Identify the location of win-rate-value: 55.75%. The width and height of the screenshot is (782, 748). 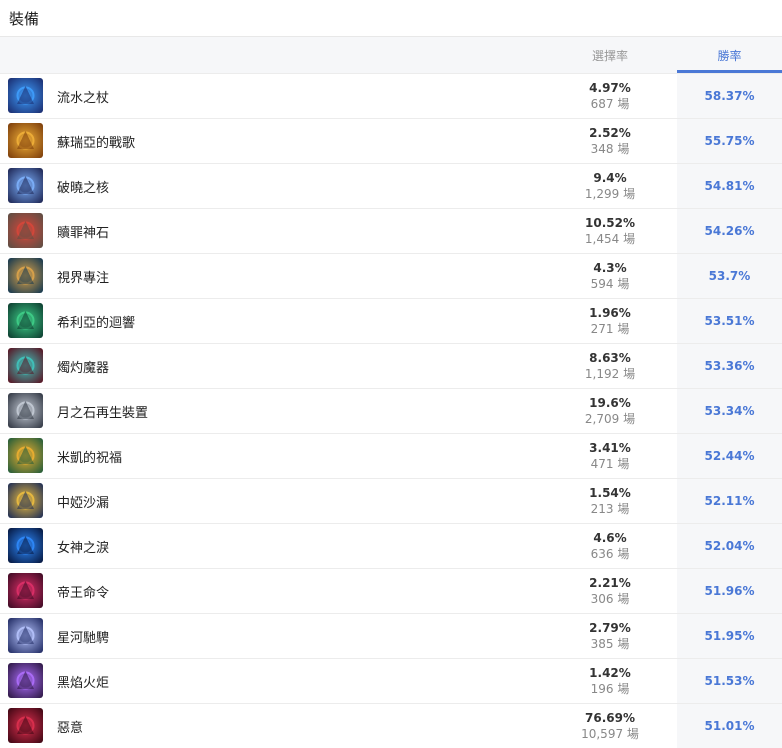
(729, 141).